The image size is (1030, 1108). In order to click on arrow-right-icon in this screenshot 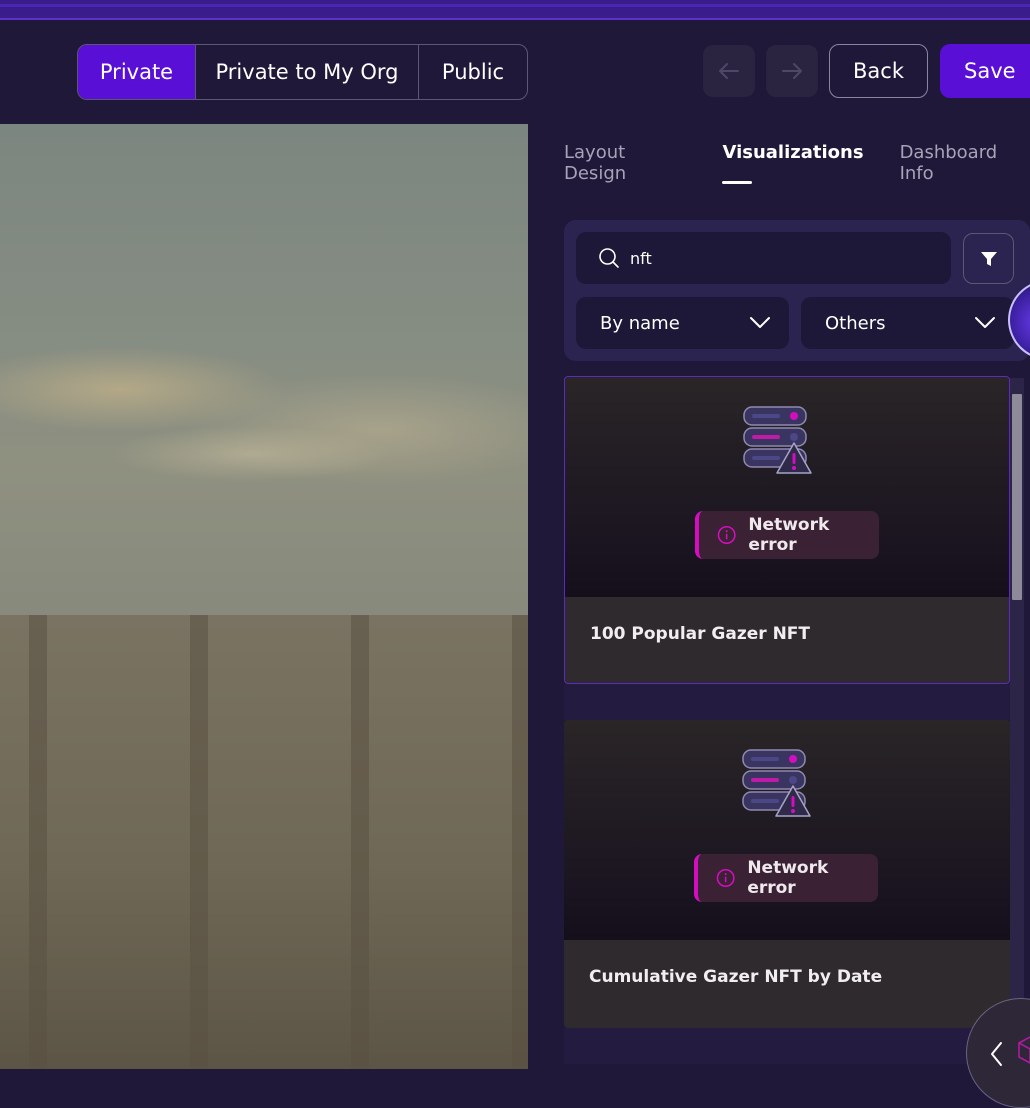, I will do `click(792, 71)`.